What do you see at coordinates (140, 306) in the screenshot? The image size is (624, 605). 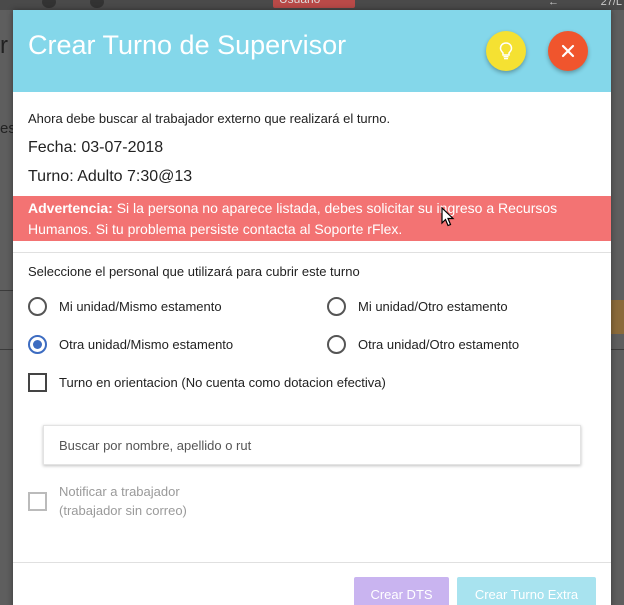 I see `radio-label: Mi unidad/Mismo estamento` at bounding box center [140, 306].